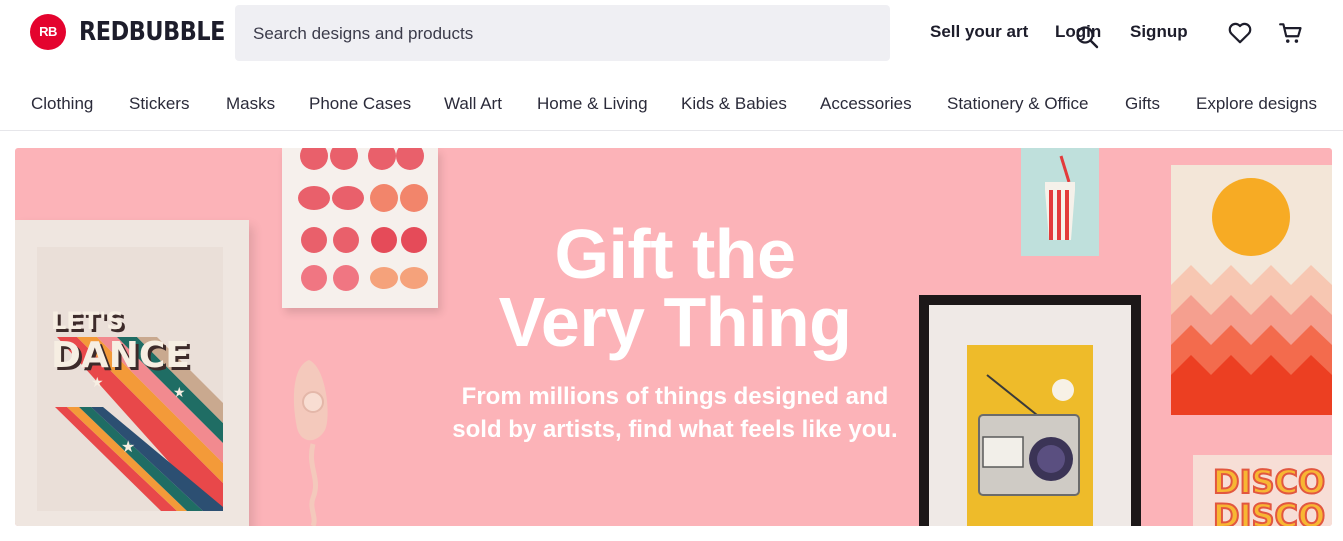 The image size is (1343, 541). What do you see at coordinates (87, 321) in the screenshot?
I see `poster-text-lets: LET'S` at bounding box center [87, 321].